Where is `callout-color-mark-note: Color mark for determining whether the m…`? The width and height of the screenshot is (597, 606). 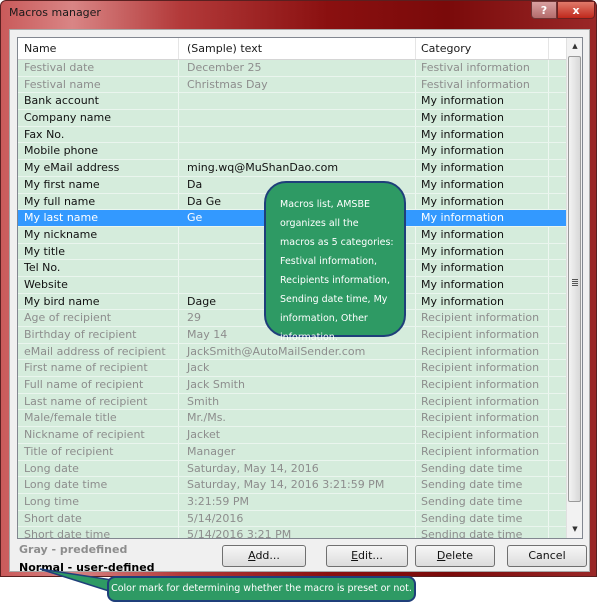
callout-color-mark-note: Color mark for determining whether the m… is located at coordinates (261, 589).